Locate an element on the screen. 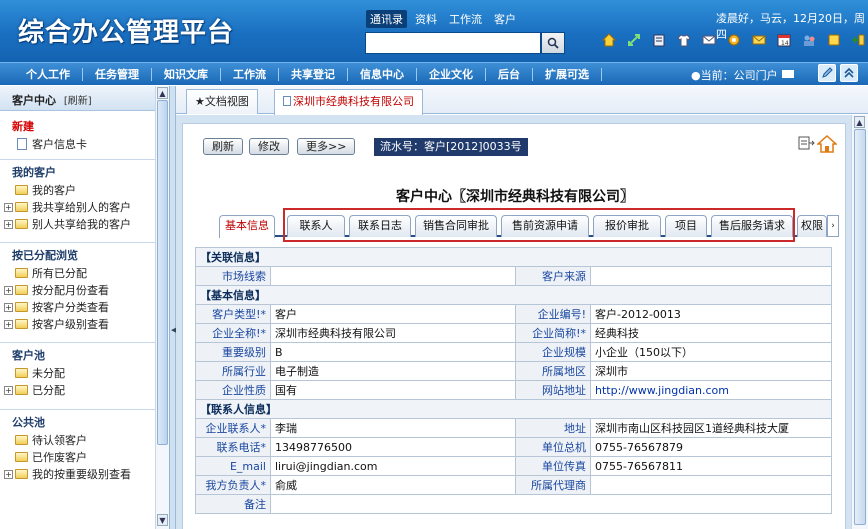  settings-icon is located at coordinates (734, 40).